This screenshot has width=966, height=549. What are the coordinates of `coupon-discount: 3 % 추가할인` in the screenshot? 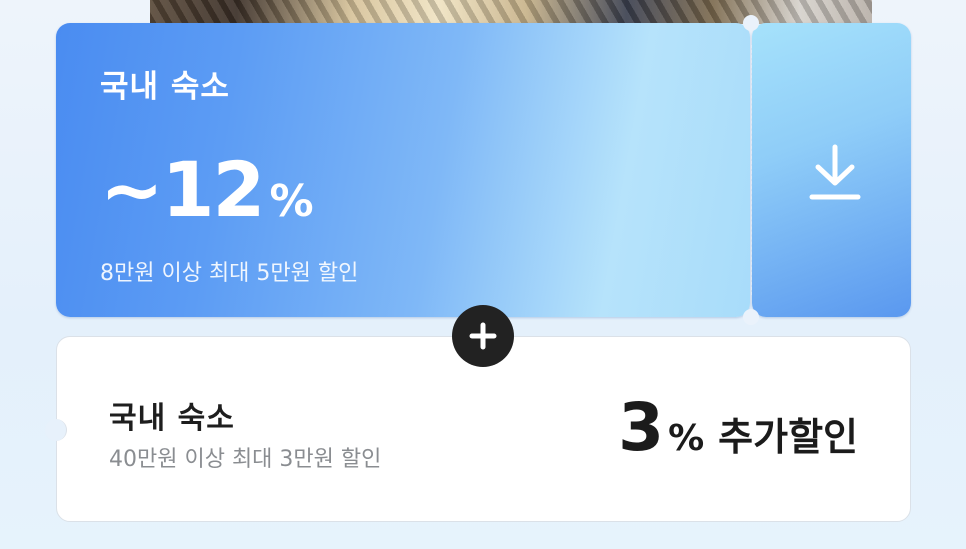 It's located at (738, 427).